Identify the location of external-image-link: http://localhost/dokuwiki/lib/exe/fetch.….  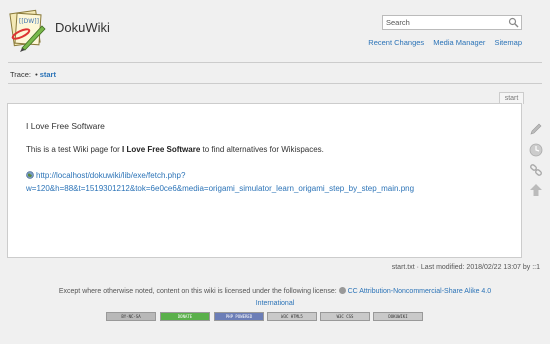
(261, 182).